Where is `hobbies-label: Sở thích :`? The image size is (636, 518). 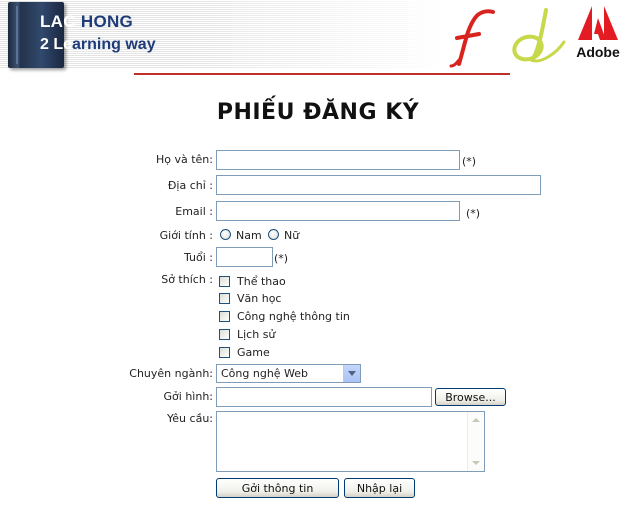 hobbies-label: Sở thích : is located at coordinates (187, 279).